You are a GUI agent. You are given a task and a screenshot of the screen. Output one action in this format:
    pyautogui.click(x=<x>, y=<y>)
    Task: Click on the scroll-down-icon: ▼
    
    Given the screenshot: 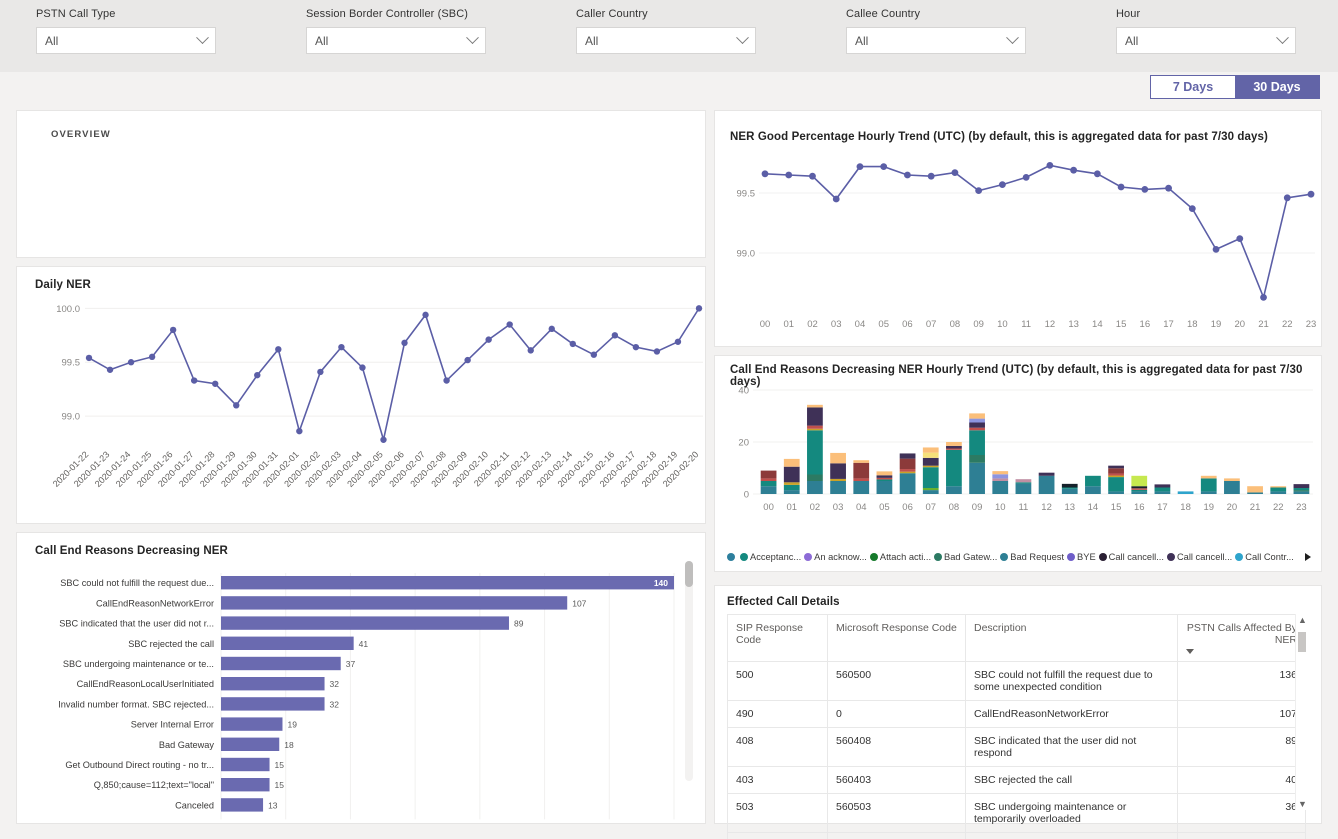 What is the action you would take?
    pyautogui.click(x=1302, y=804)
    